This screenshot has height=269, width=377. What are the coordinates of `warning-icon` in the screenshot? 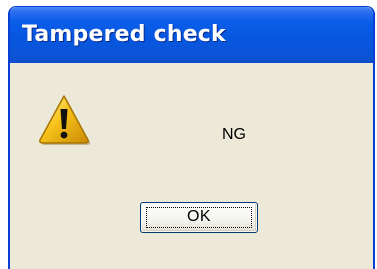 It's located at (64, 119).